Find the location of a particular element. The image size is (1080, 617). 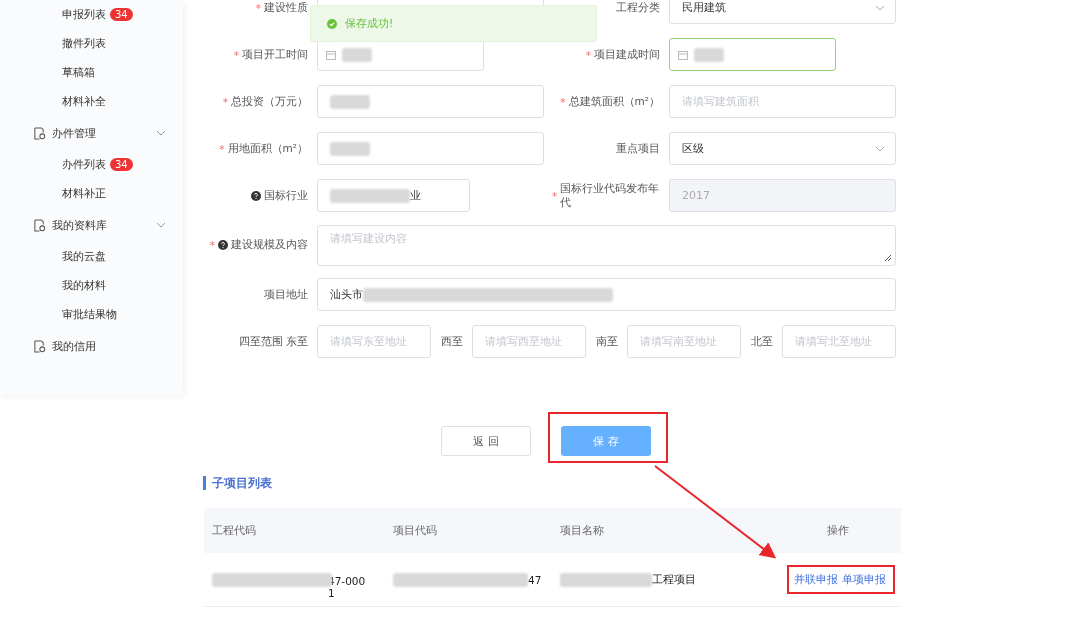

field-label: 项目地址 is located at coordinates (286, 294).